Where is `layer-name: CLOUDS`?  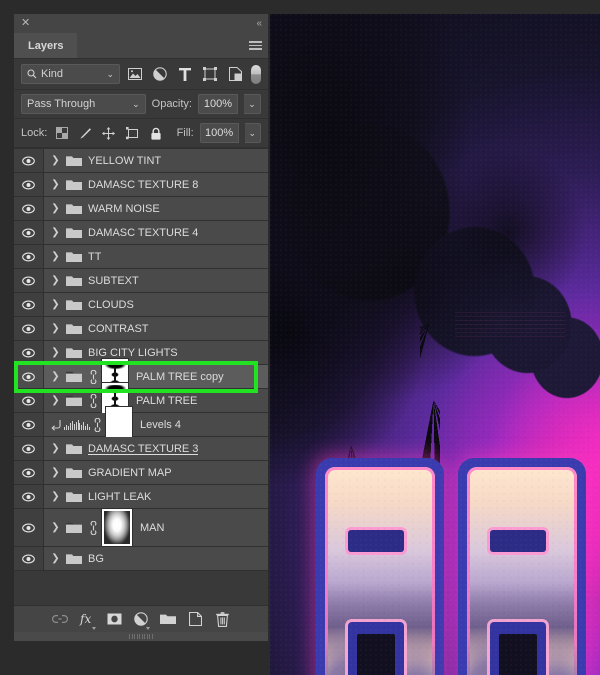 layer-name: CLOUDS is located at coordinates (110, 305).